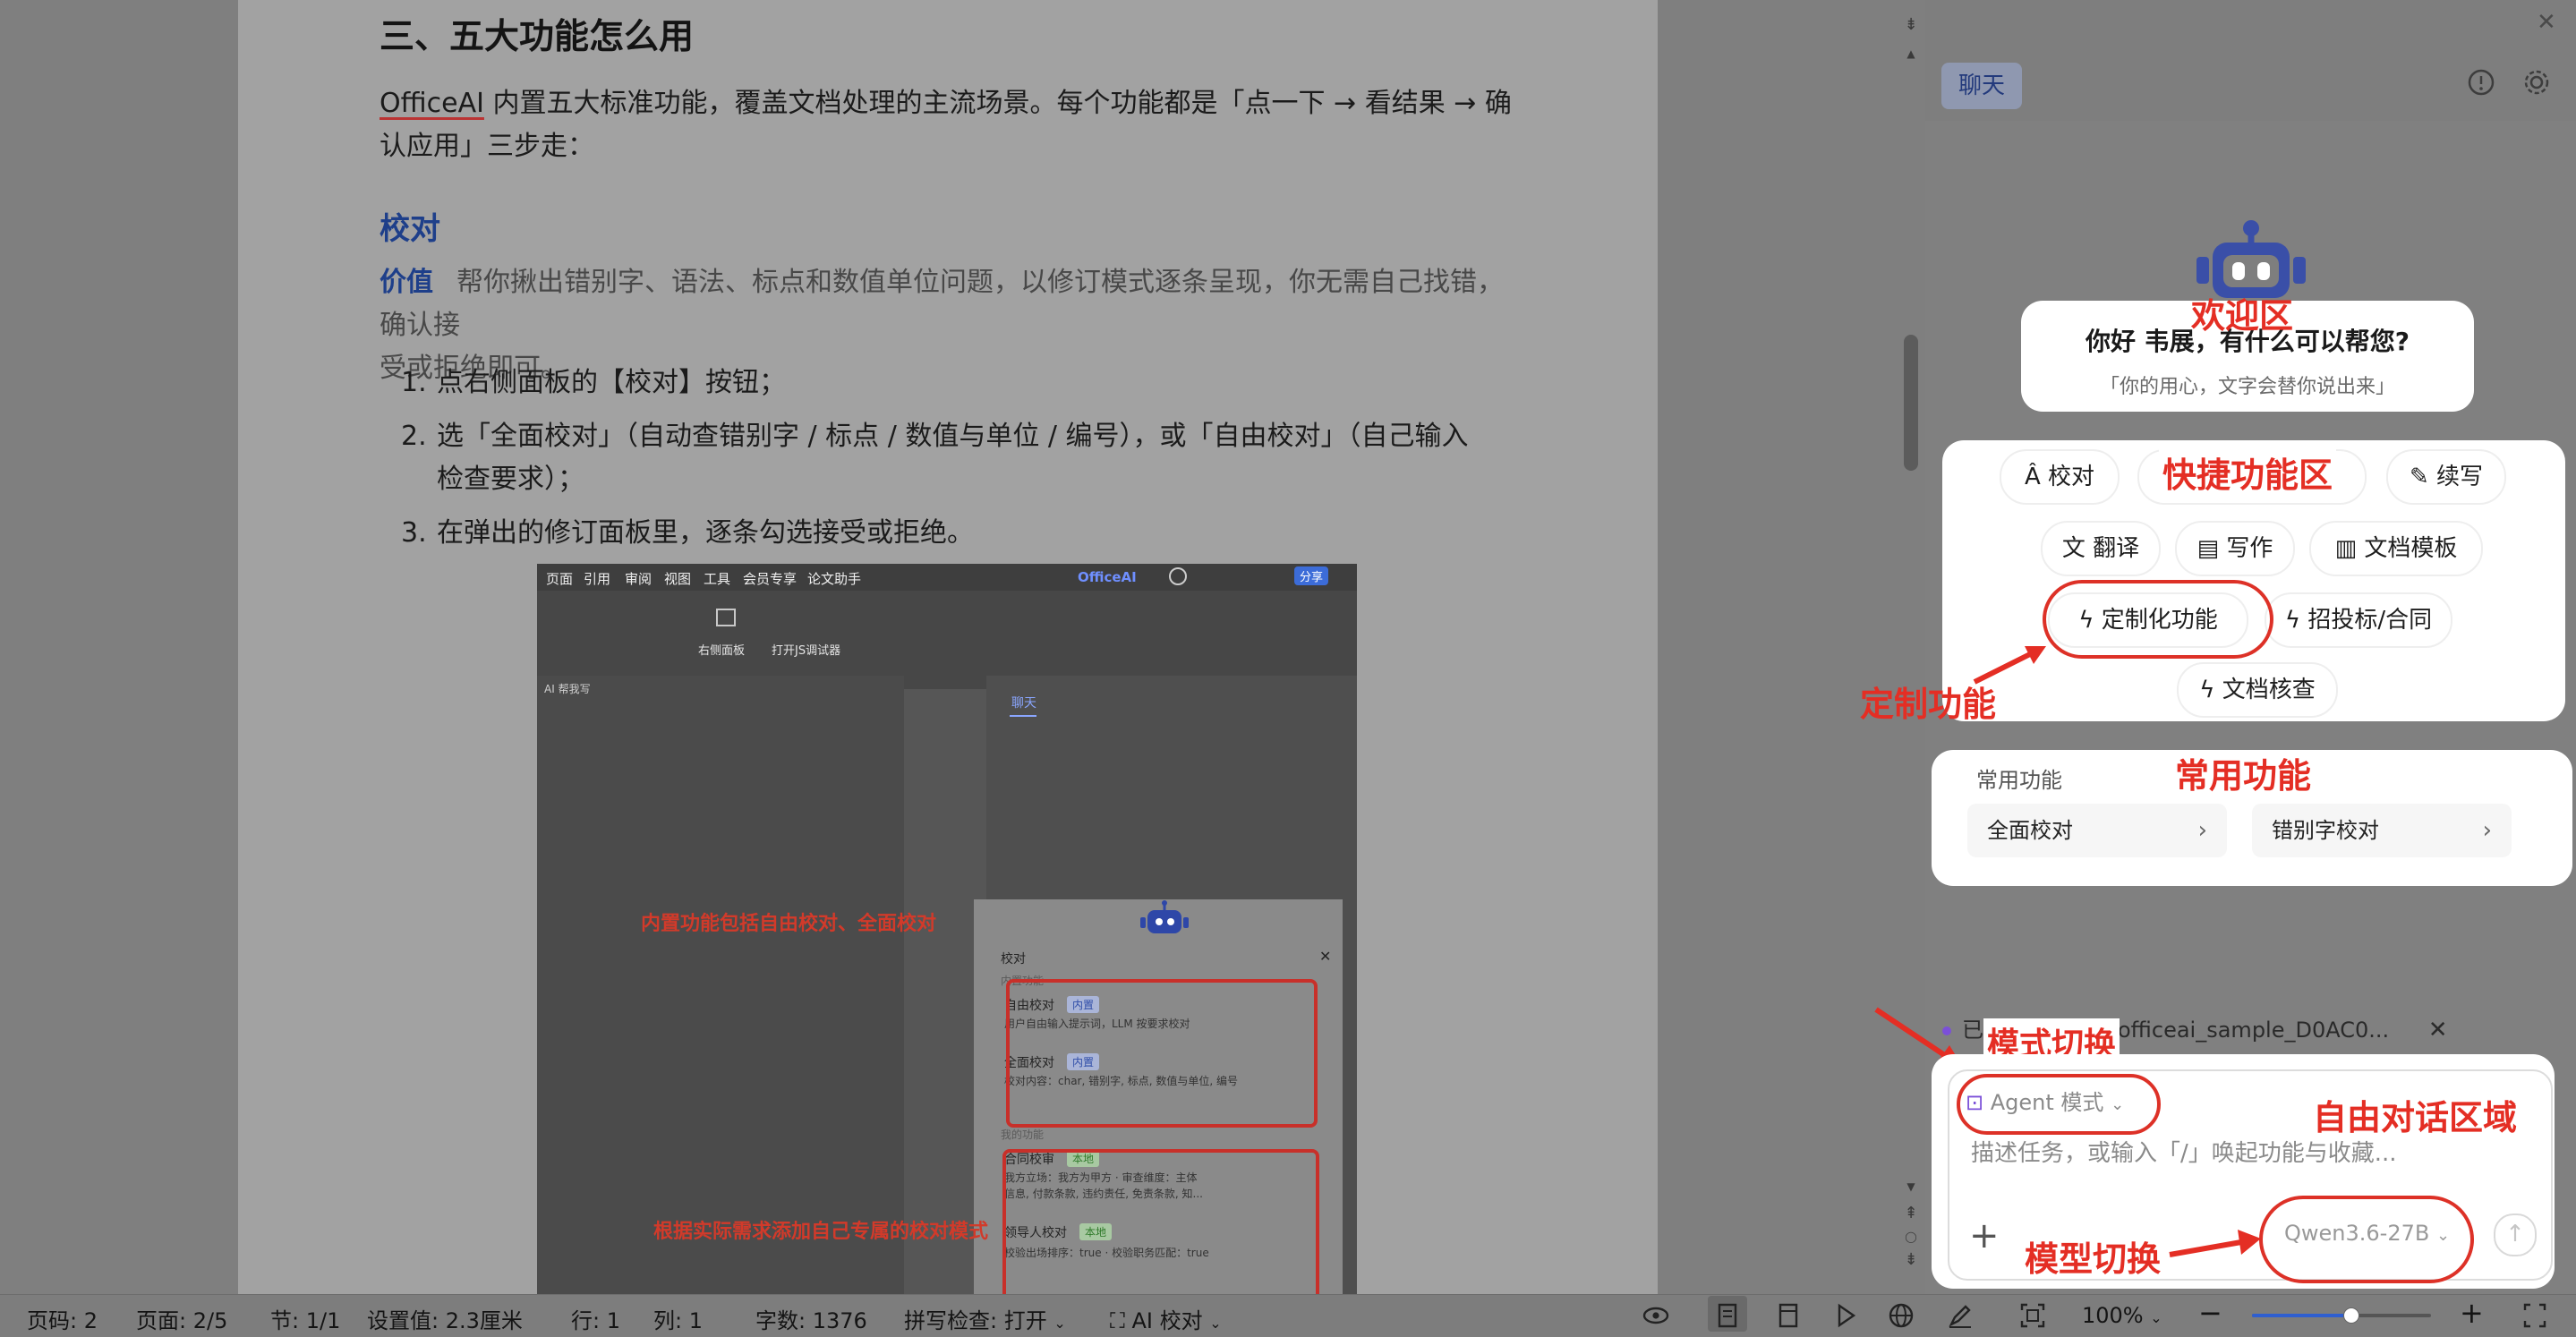  What do you see at coordinates (789, 924) in the screenshot?
I see `embed-annotation: 内置功能包括自由校对、全面校对` at bounding box center [789, 924].